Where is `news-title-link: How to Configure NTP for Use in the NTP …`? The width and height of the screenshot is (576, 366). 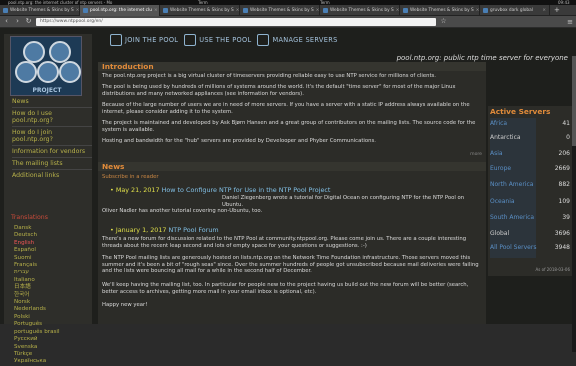 news-title-link: How to Configure NTP for Use in the NTP … is located at coordinates (246, 190).